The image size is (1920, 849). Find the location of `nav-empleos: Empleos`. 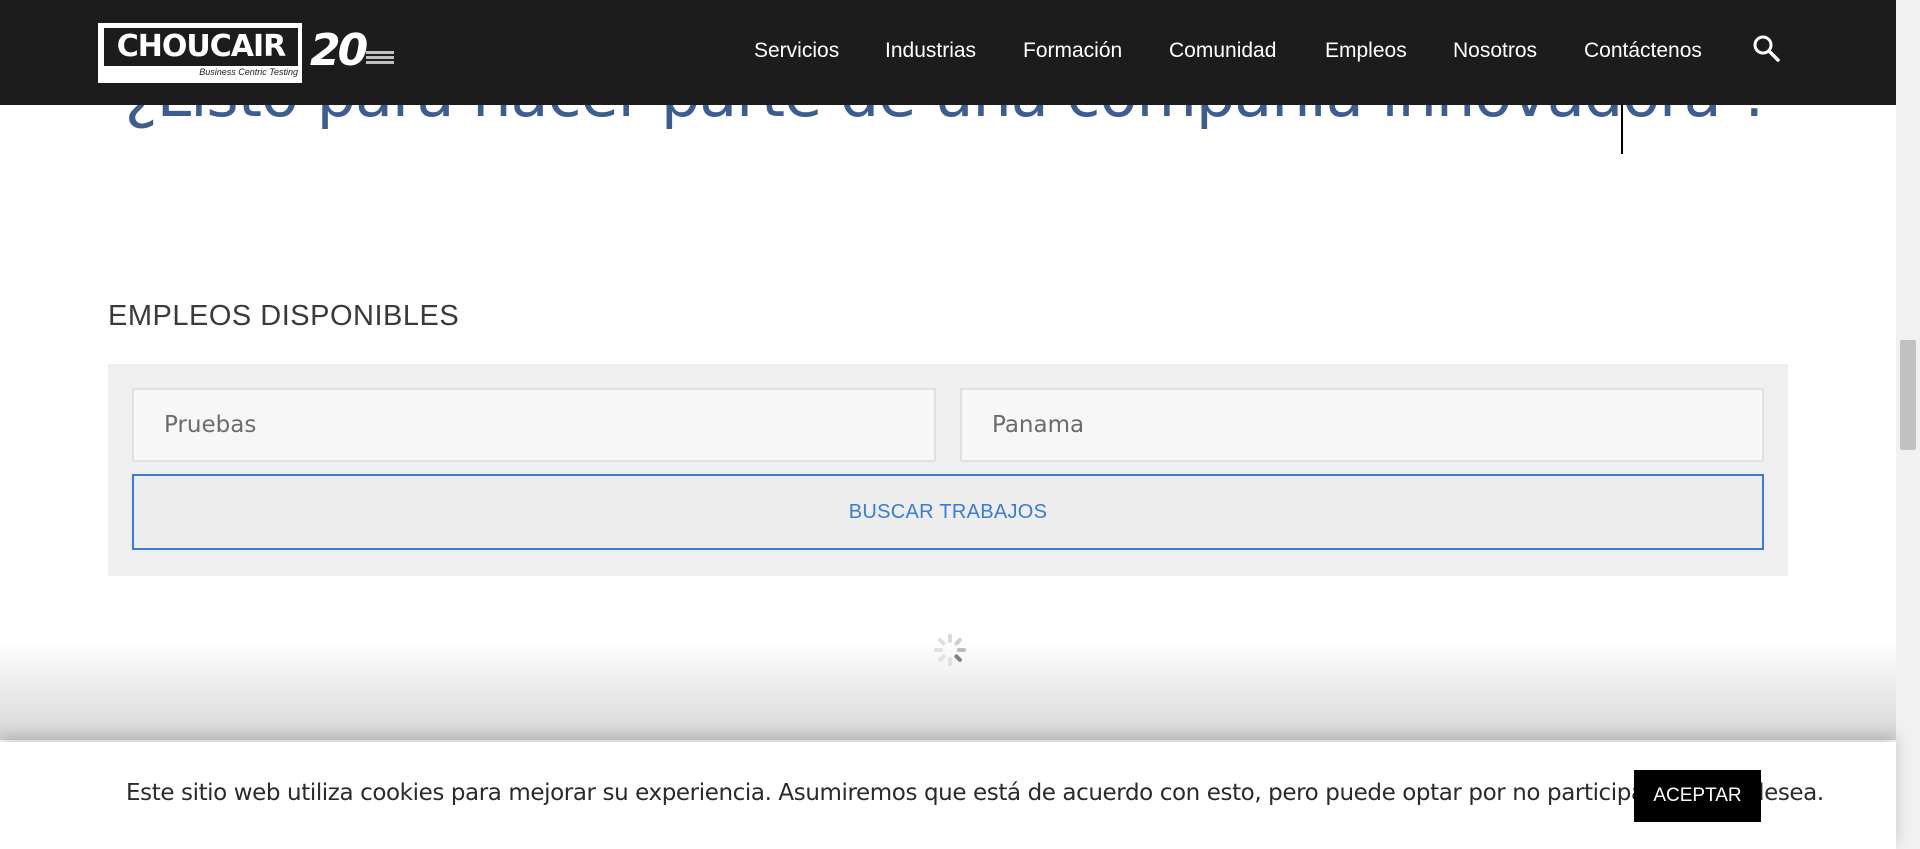

nav-empleos: Empleos is located at coordinates (1366, 51).